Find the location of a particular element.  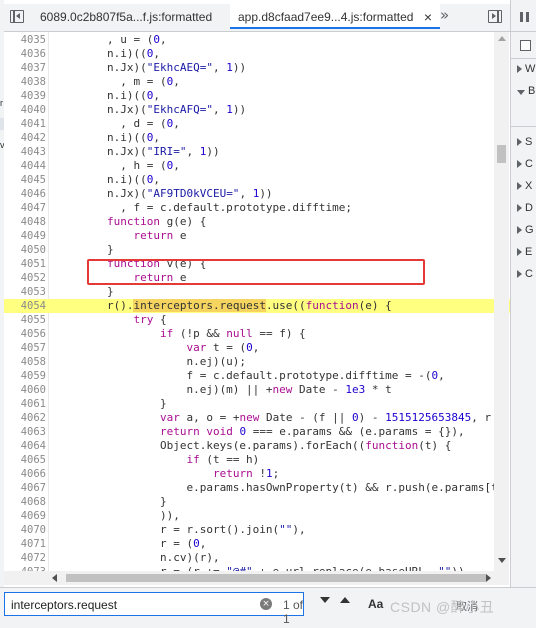

sidebar-section: X is located at coordinates (524, 186).